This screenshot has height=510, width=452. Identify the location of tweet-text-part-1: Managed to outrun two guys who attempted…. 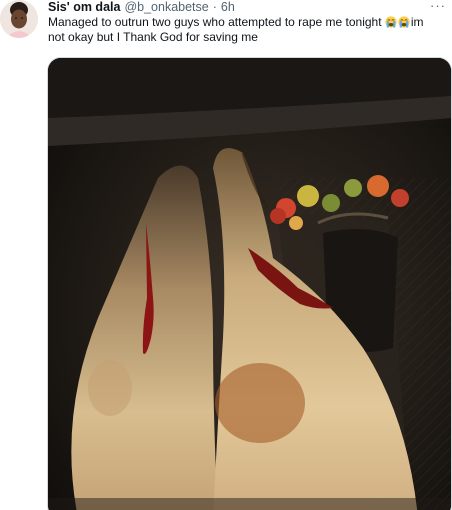
(216, 22).